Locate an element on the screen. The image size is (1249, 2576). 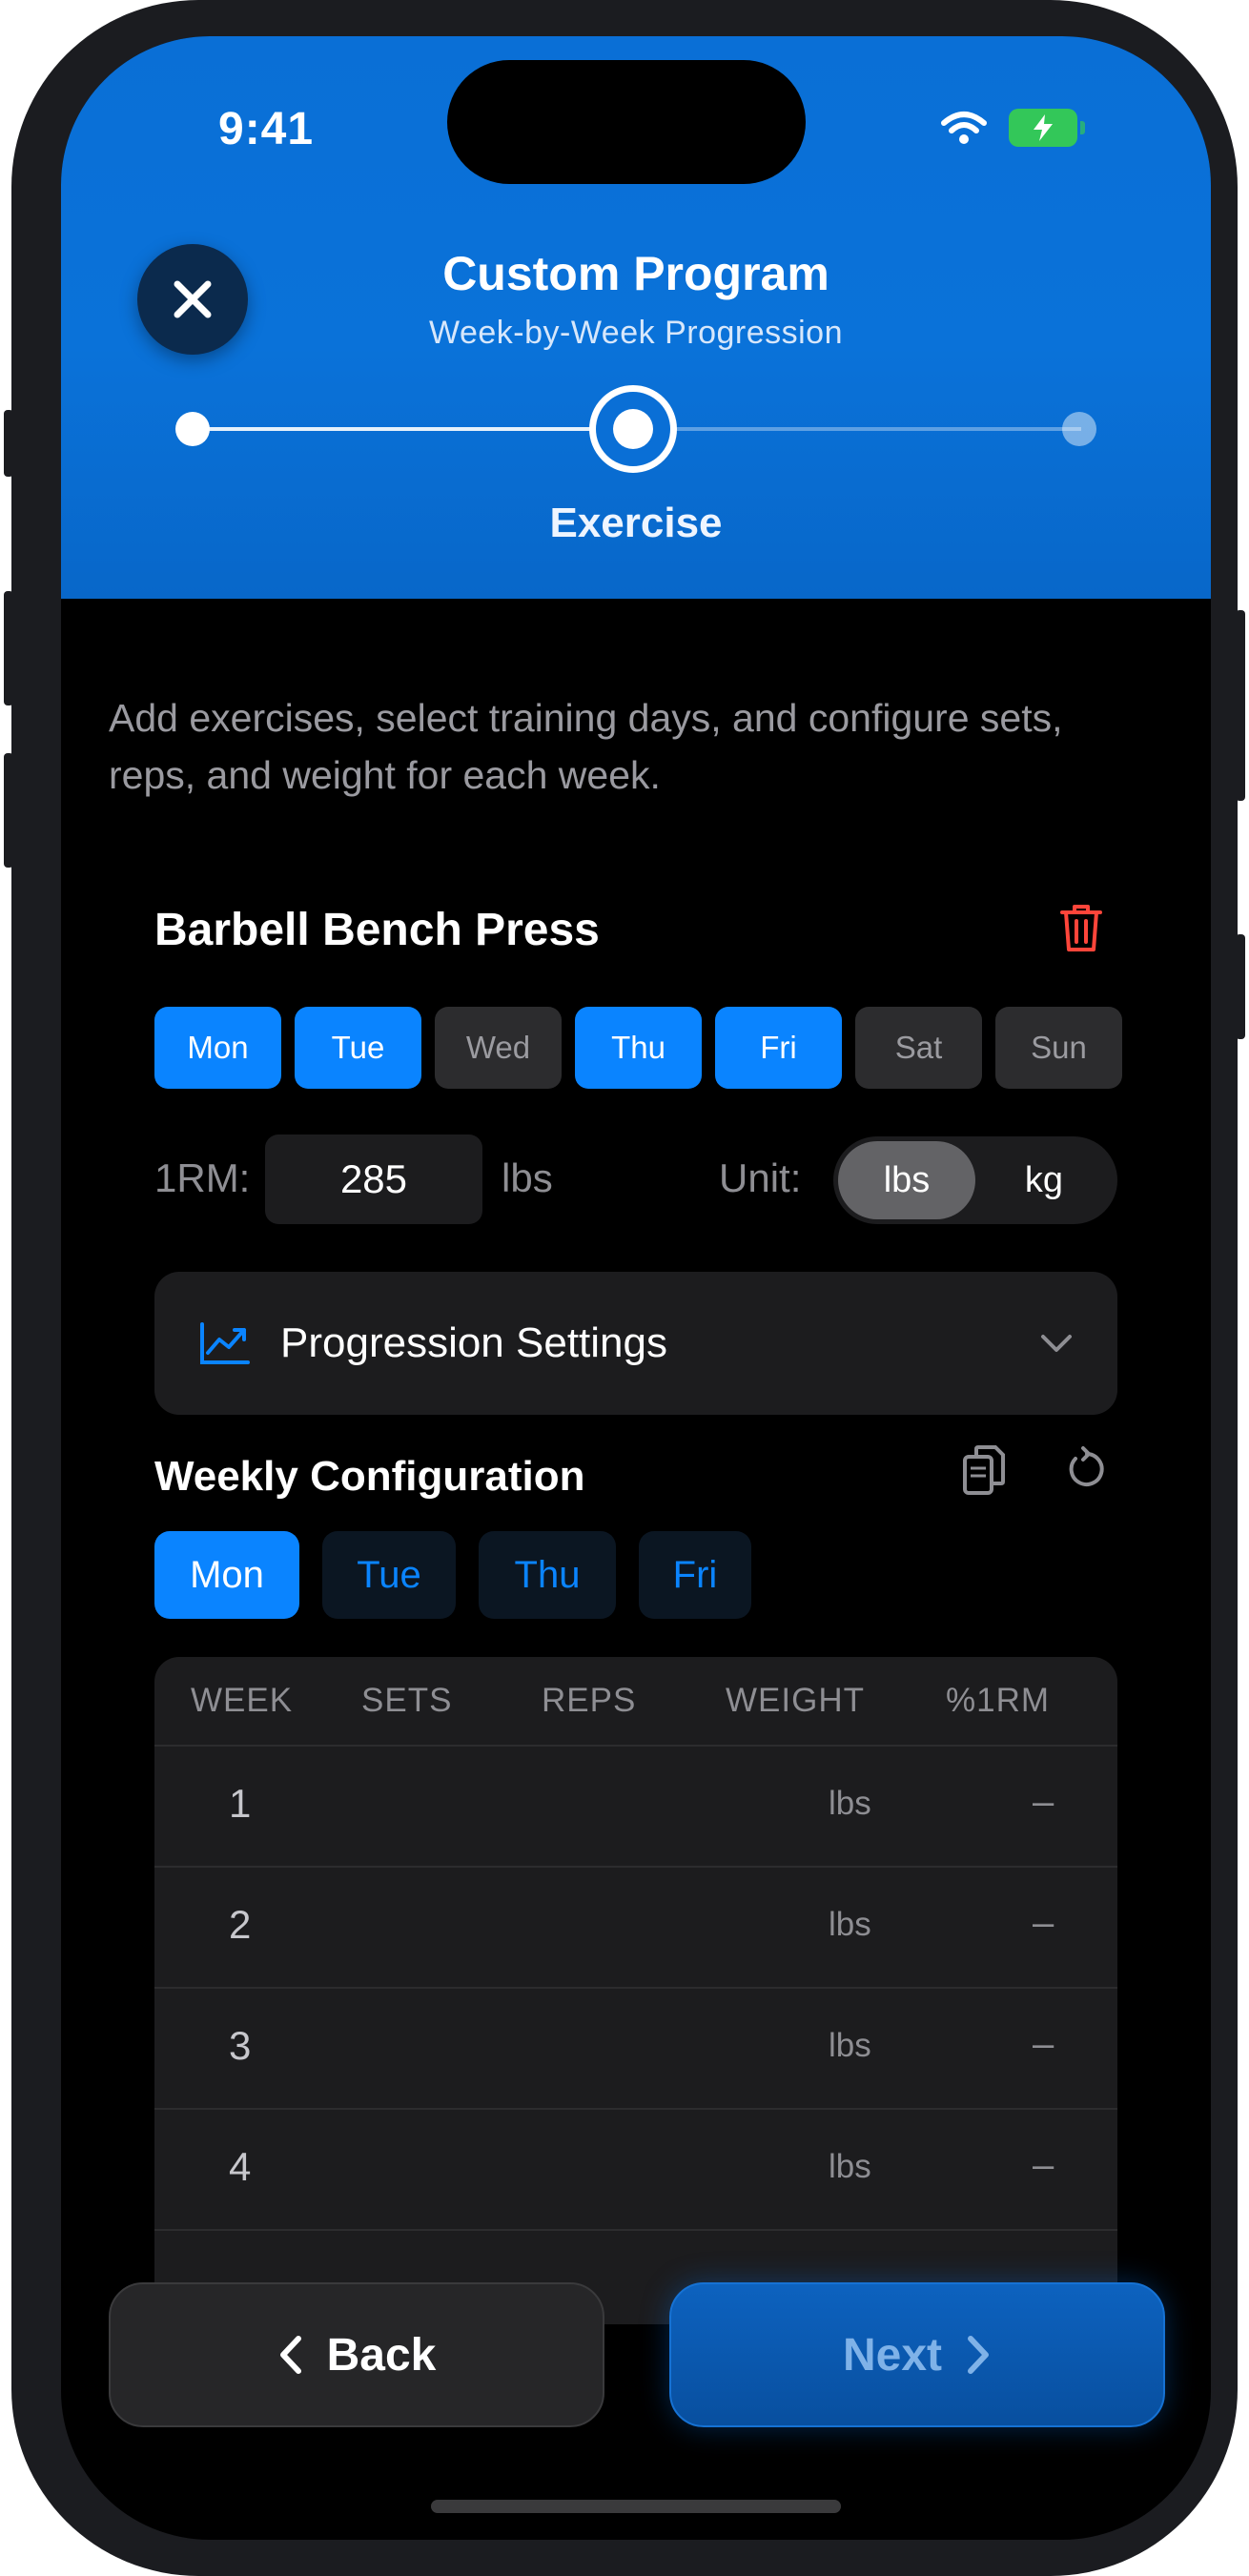
day-tue: Tue is located at coordinates (358, 1048).